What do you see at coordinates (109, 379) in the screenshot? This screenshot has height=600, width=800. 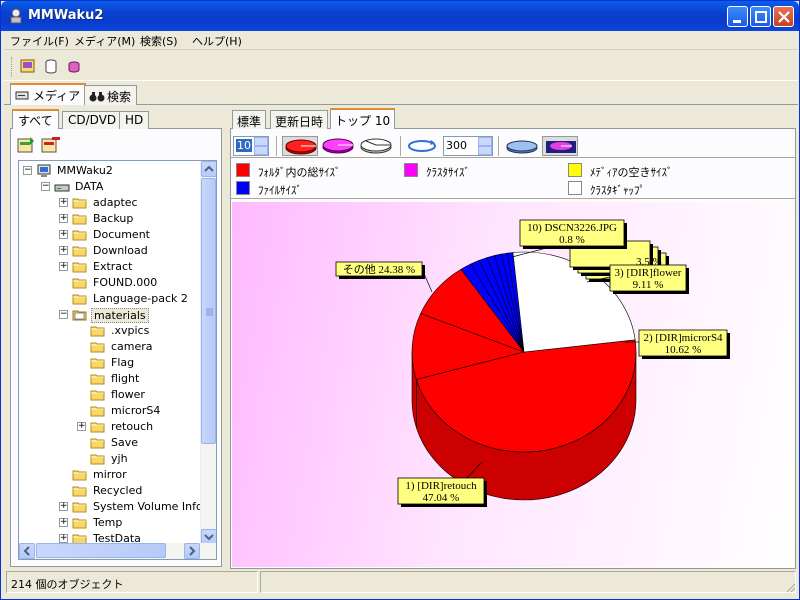 I see `tree-node: flight` at bounding box center [109, 379].